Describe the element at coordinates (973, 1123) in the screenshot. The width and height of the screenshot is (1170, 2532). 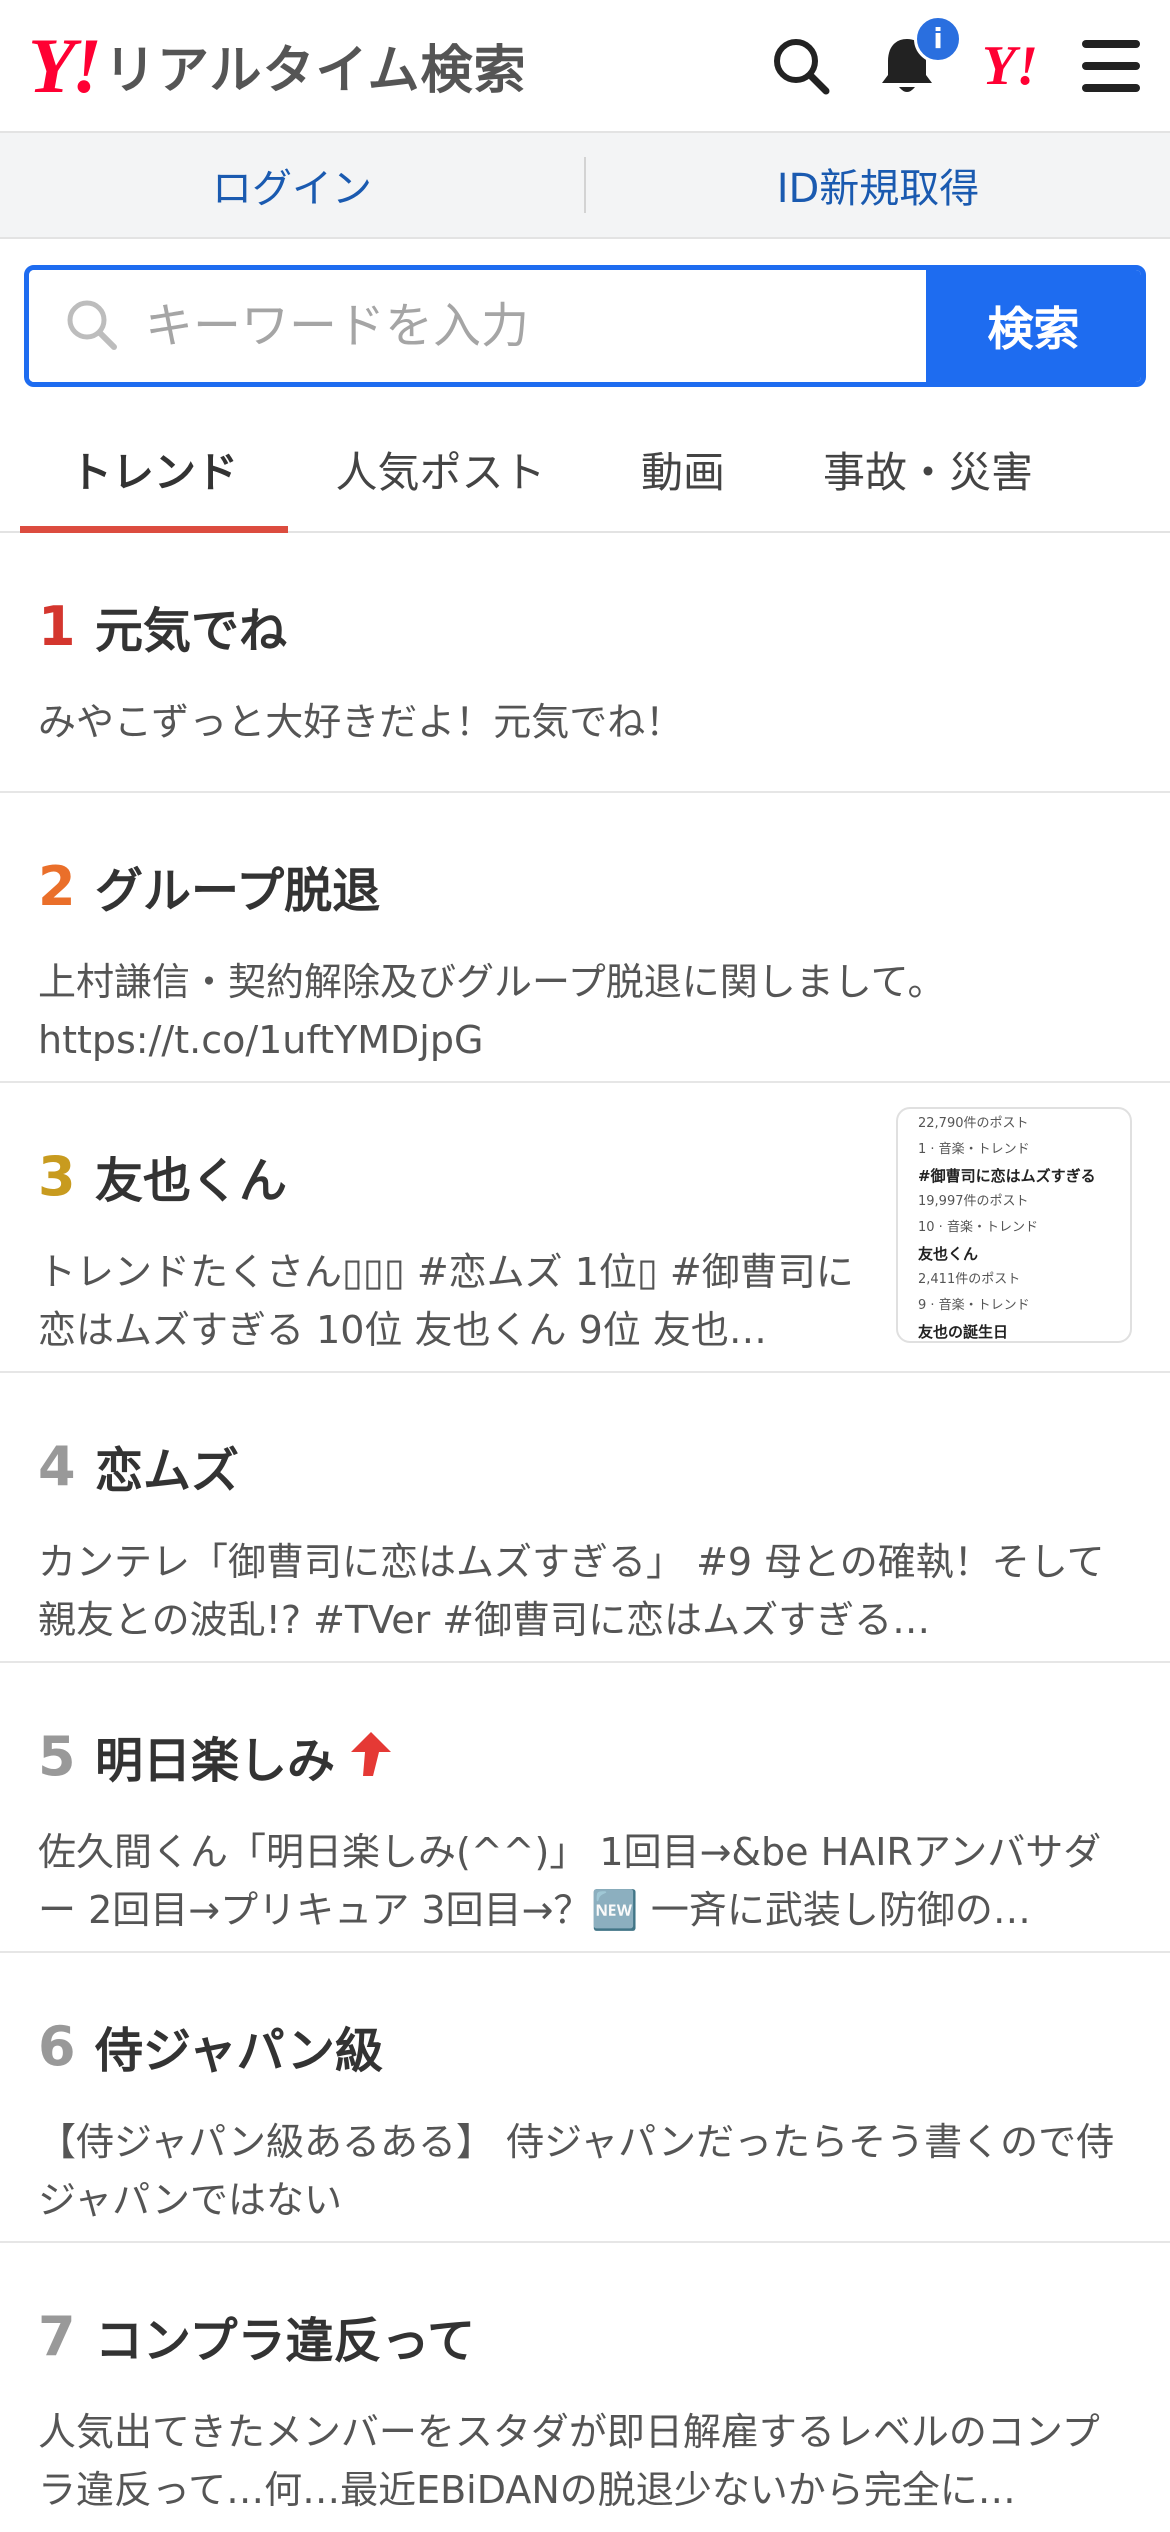
I see `thumb-line: 22,790件のポスト` at that location.